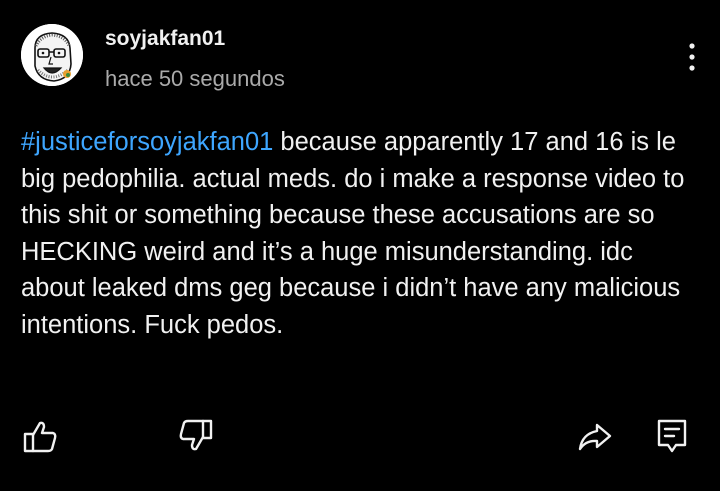 The image size is (720, 491). I want to click on vertical-ellipsis-icon, so click(692, 57).